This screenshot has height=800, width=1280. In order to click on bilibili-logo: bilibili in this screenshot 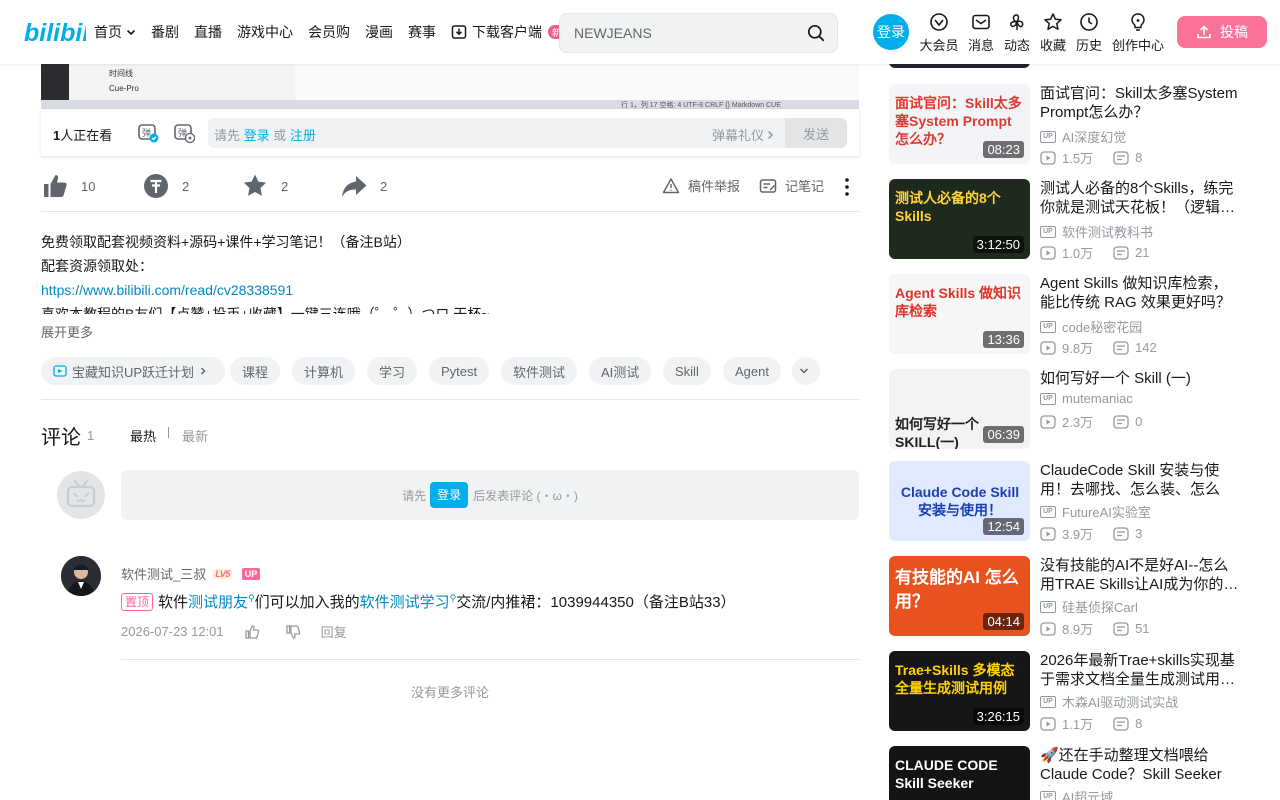, I will do `click(55, 32)`.